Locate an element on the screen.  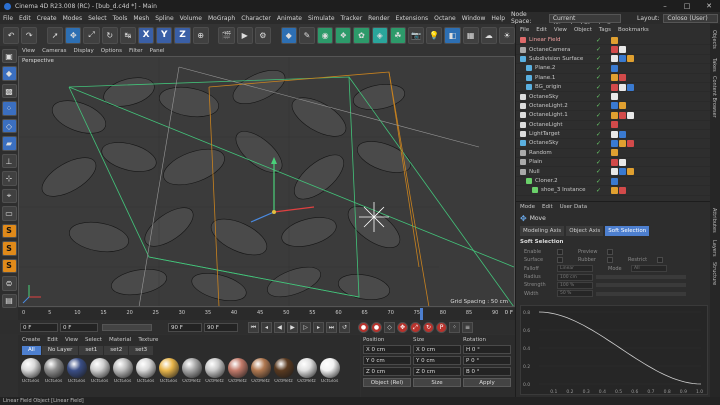
workplane-icon: ▭ is located at coordinates (9, 213).